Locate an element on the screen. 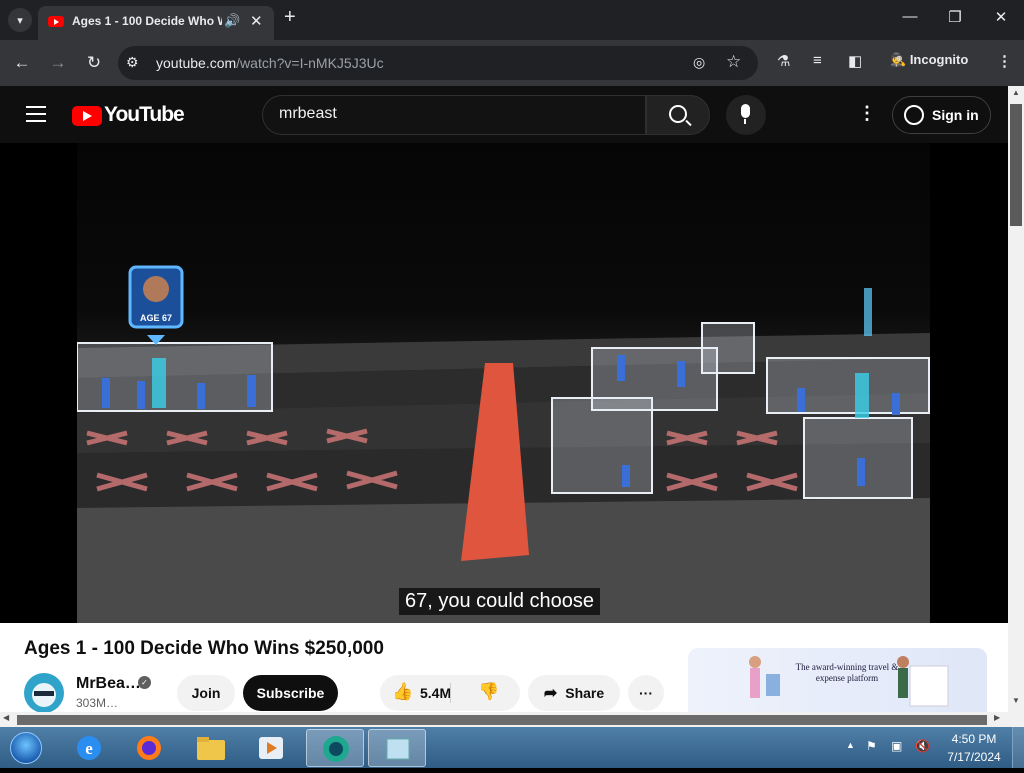 The height and width of the screenshot is (773, 1024). search-button is located at coordinates (678, 115).